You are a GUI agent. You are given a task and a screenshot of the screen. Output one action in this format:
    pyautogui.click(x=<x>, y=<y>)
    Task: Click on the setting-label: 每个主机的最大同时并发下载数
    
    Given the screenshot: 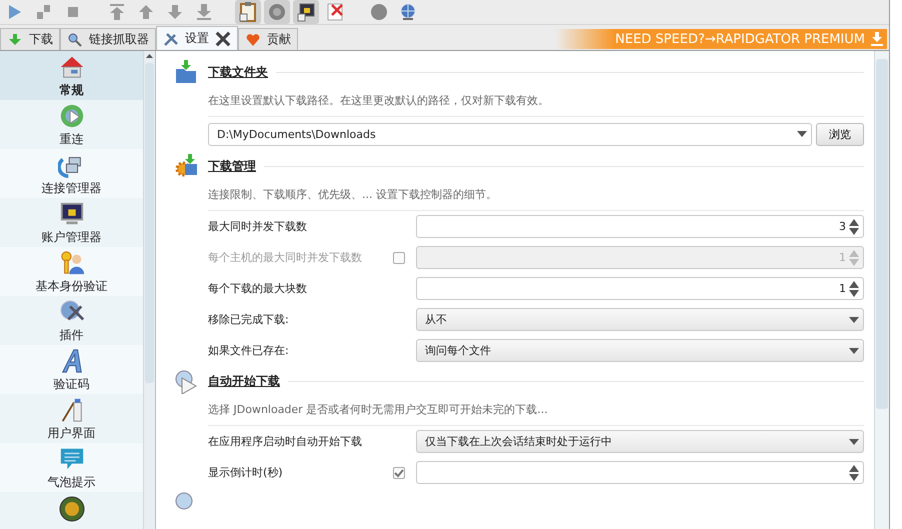 What is the action you would take?
    pyautogui.click(x=285, y=257)
    